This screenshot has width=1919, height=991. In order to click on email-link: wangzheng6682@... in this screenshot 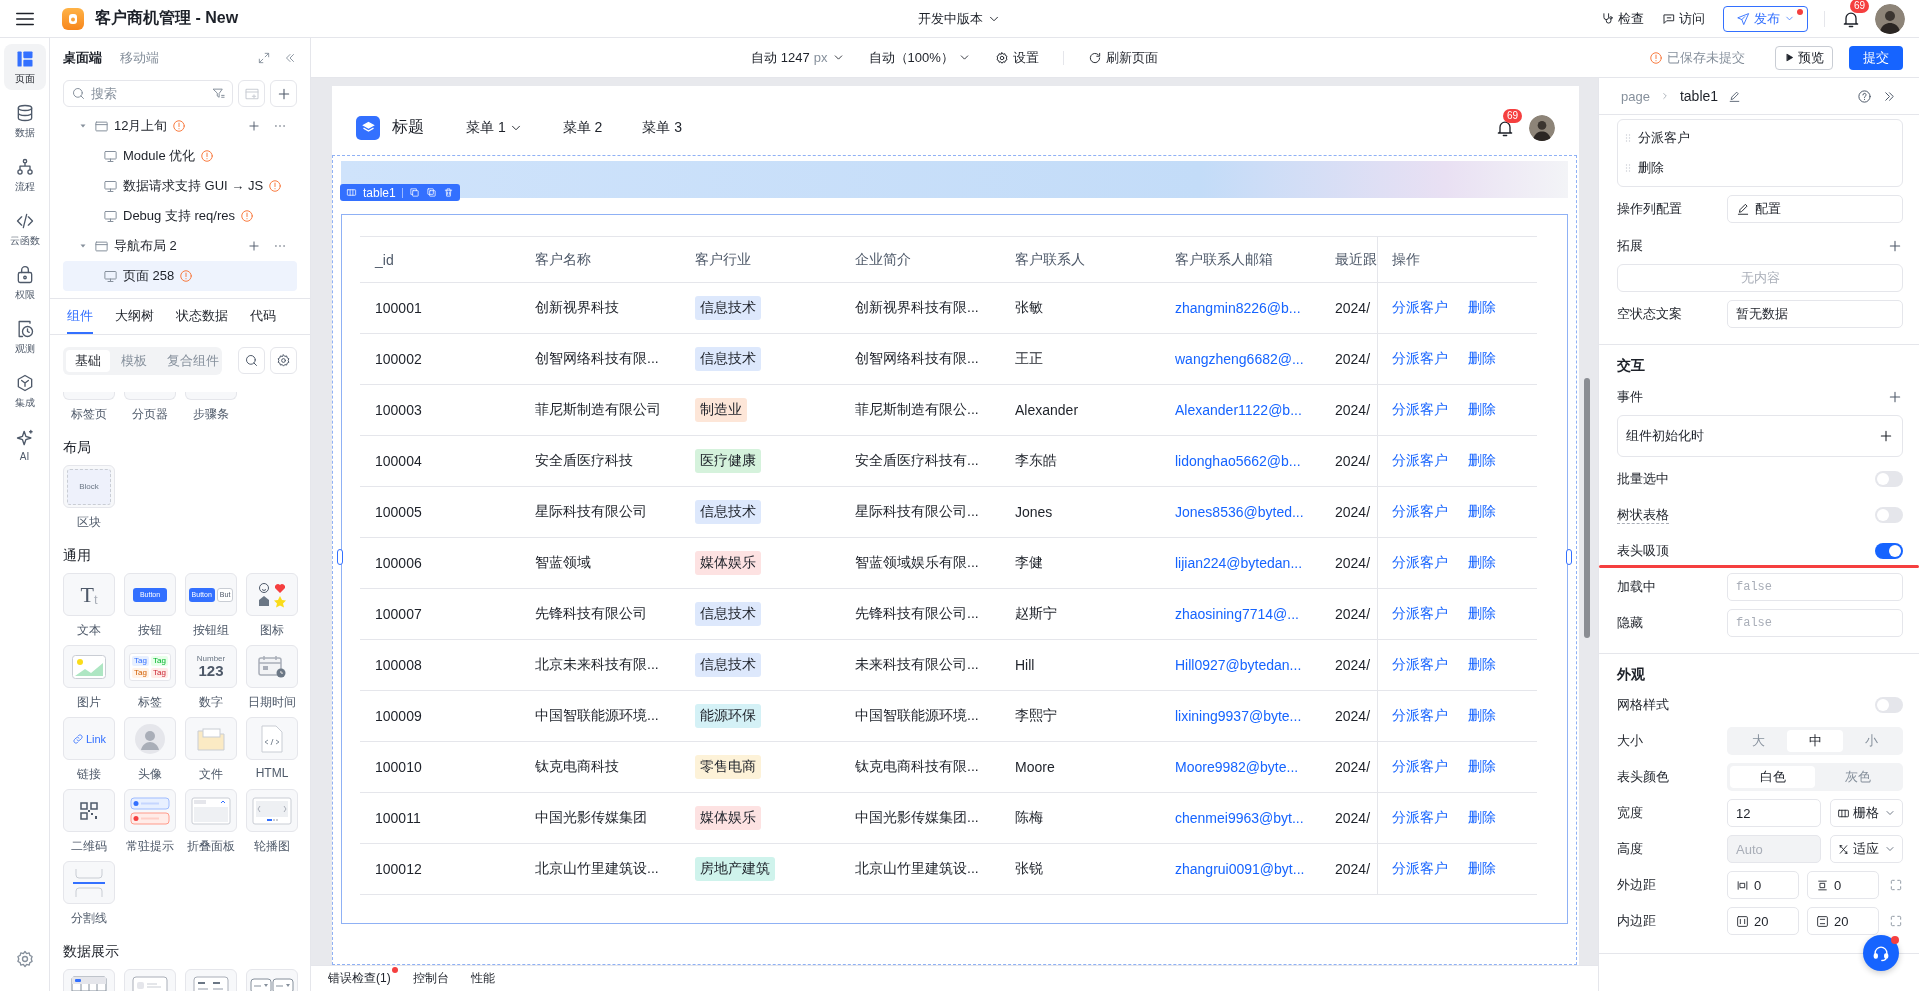, I will do `click(1239, 359)`.